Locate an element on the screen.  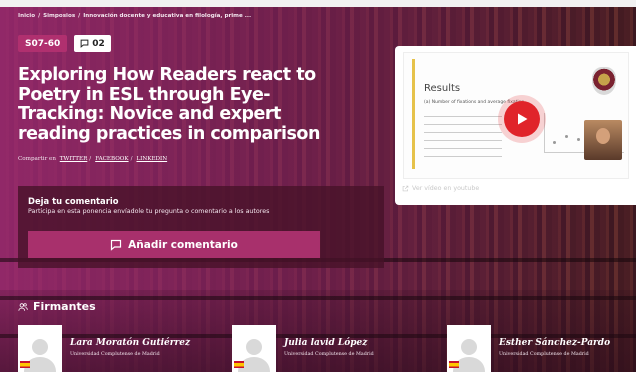
external-link-icon is located at coordinates (405, 188).